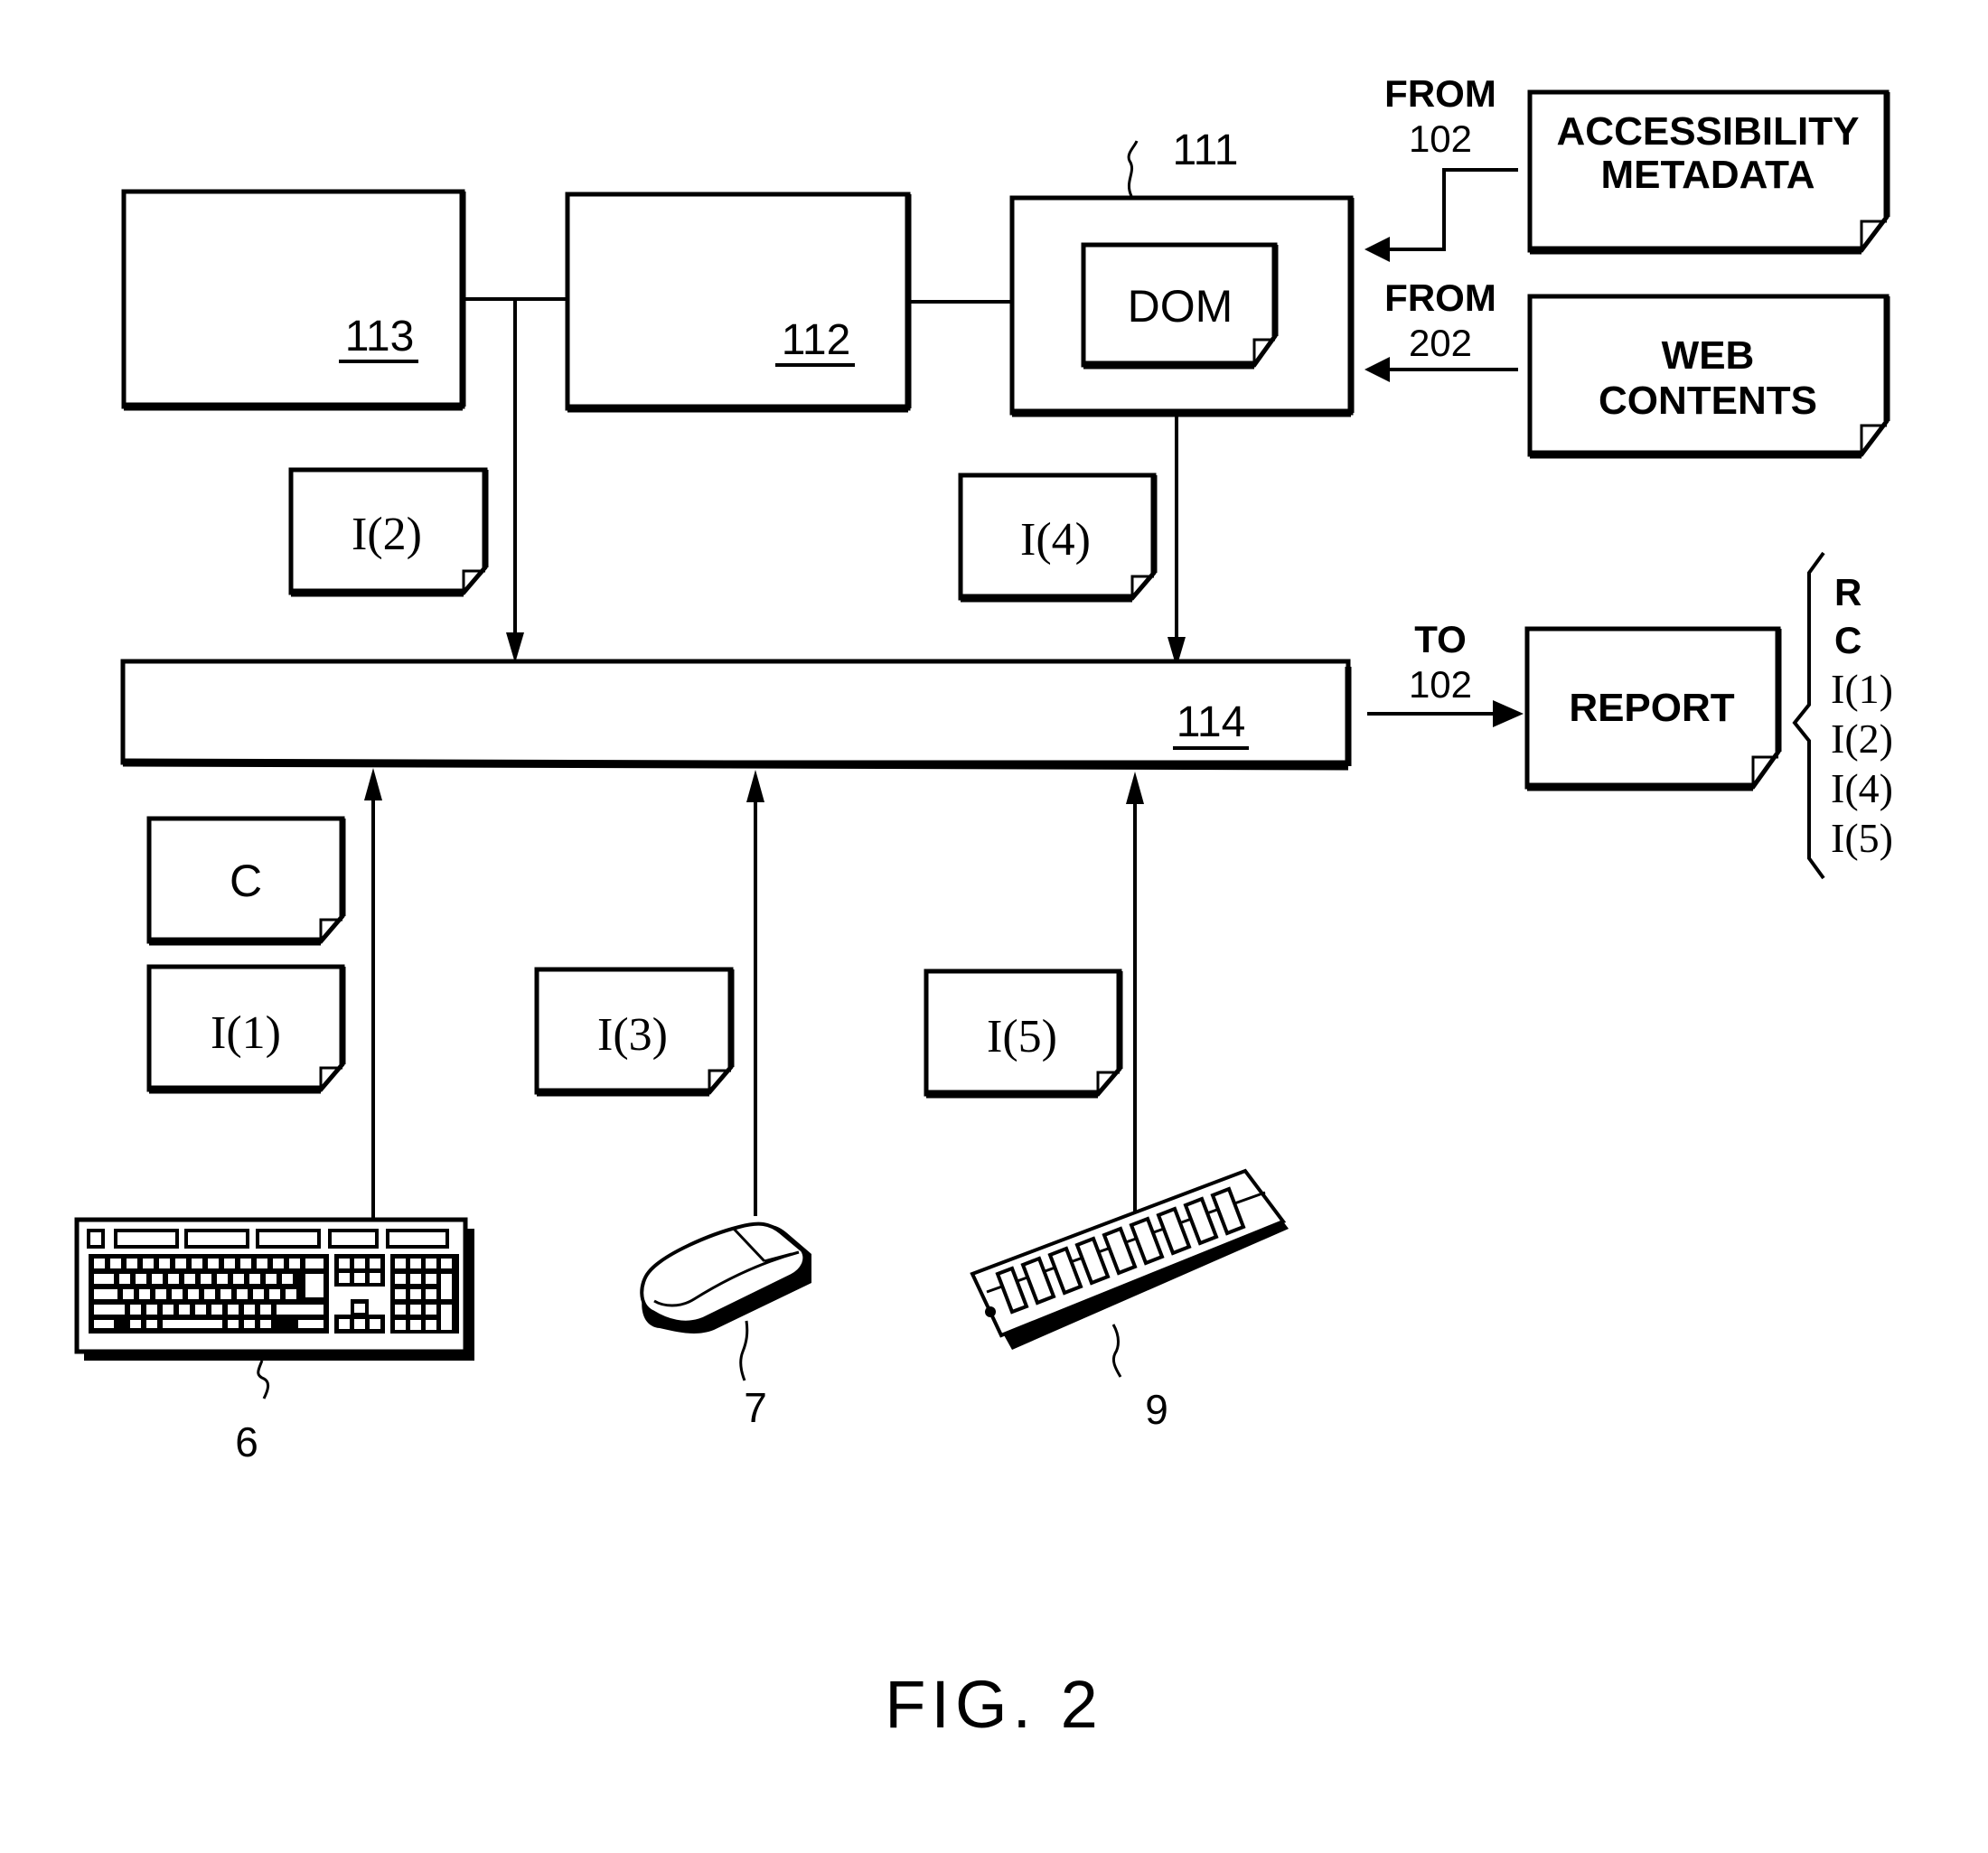 This screenshot has width=1988, height=1853. What do you see at coordinates (994, 1704) in the screenshot?
I see `figure-caption: FIG. 2` at bounding box center [994, 1704].